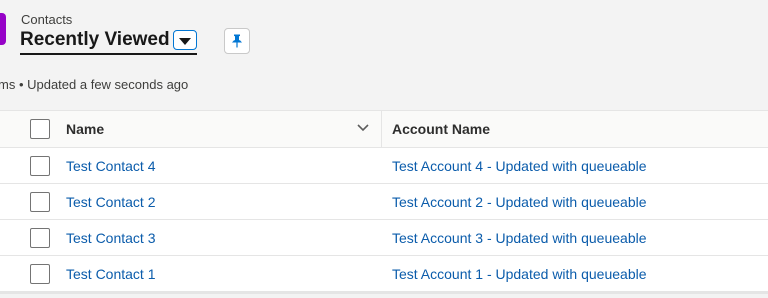  Describe the element at coordinates (111, 202) in the screenshot. I see `contact-name-link: Test Contact 2` at that location.